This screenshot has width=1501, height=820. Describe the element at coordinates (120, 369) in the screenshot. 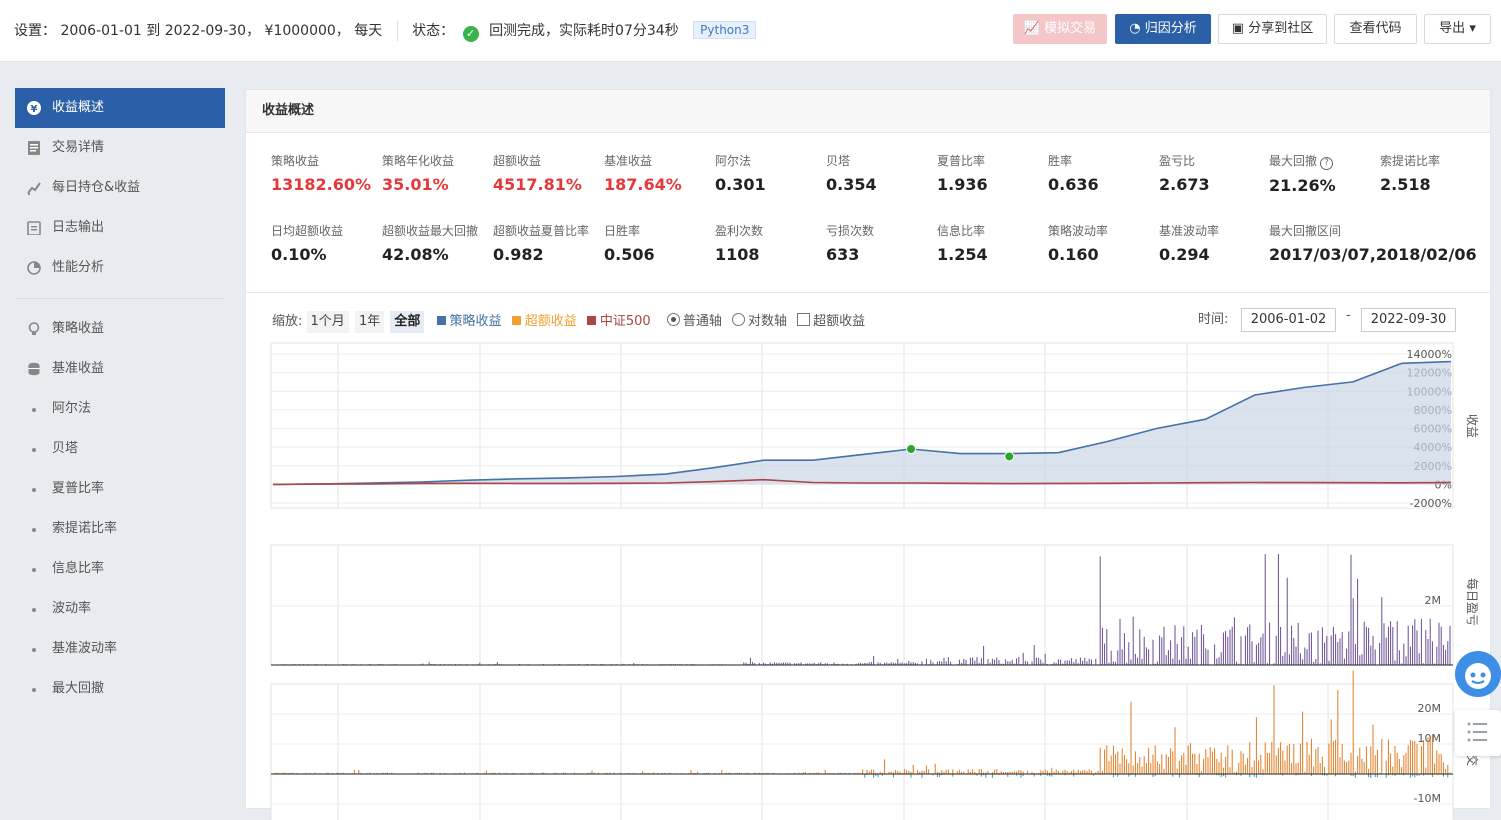

I see `sidebar-item-benchmark-returns: 基准收益` at that location.